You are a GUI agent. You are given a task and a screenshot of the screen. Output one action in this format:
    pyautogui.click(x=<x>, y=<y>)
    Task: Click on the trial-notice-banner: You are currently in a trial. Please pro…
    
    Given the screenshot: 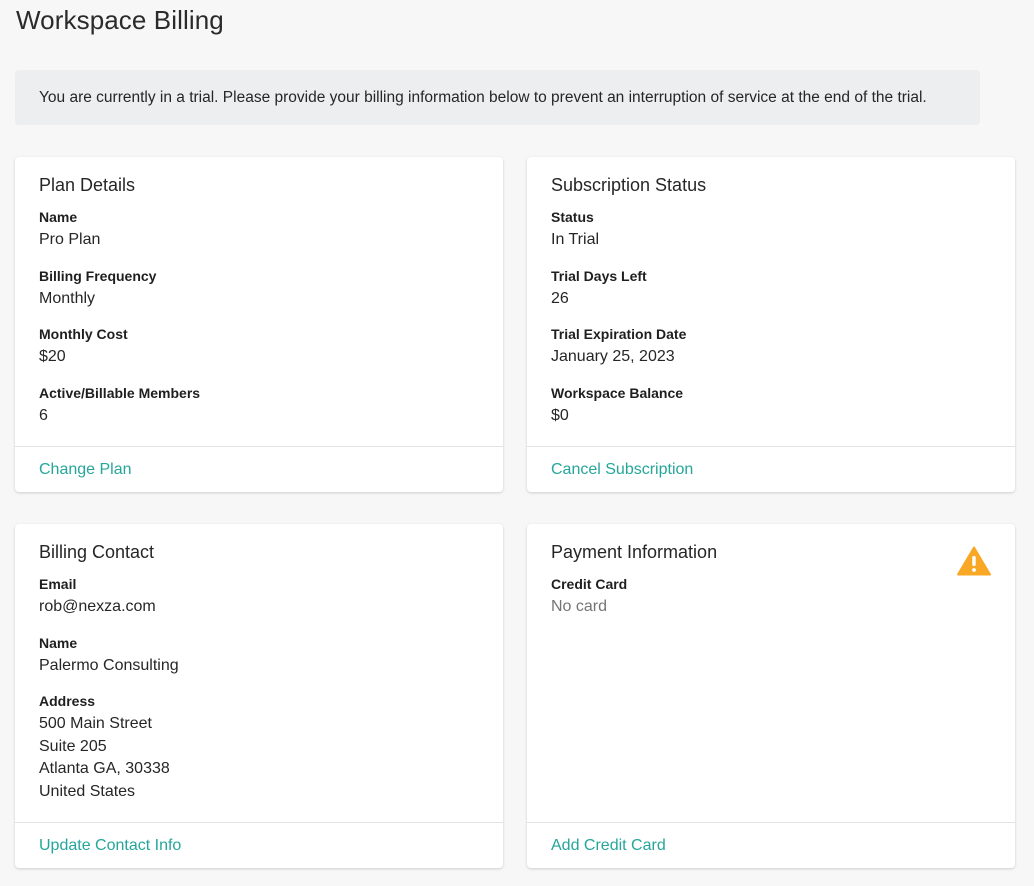 What is the action you would take?
    pyautogui.click(x=497, y=97)
    